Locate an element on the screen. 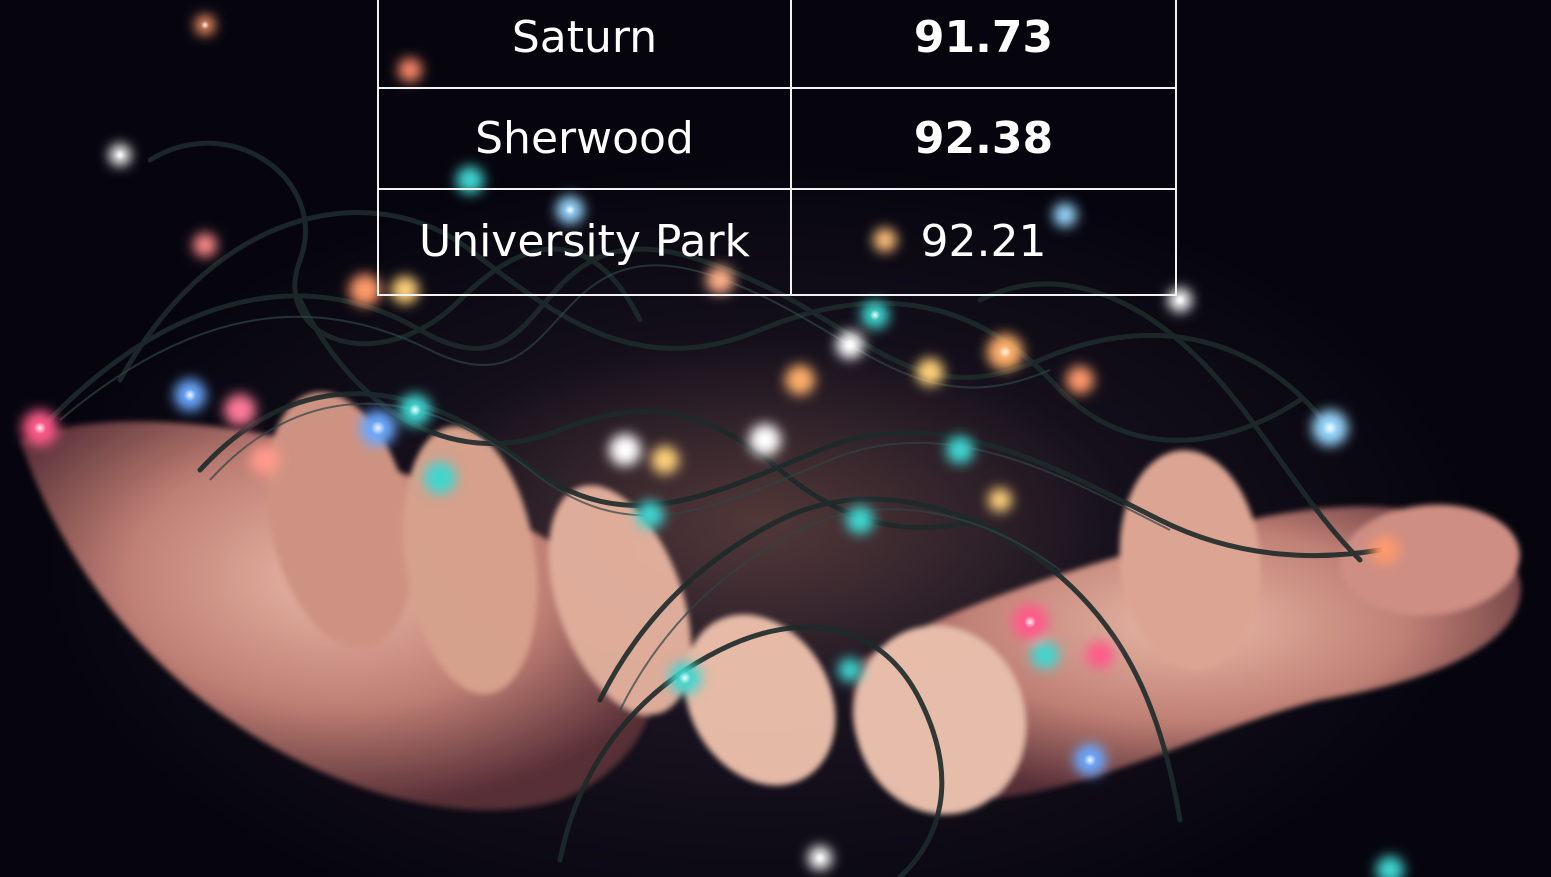 The image size is (1551, 877). table-cell-name: Saturn is located at coordinates (584, 44).